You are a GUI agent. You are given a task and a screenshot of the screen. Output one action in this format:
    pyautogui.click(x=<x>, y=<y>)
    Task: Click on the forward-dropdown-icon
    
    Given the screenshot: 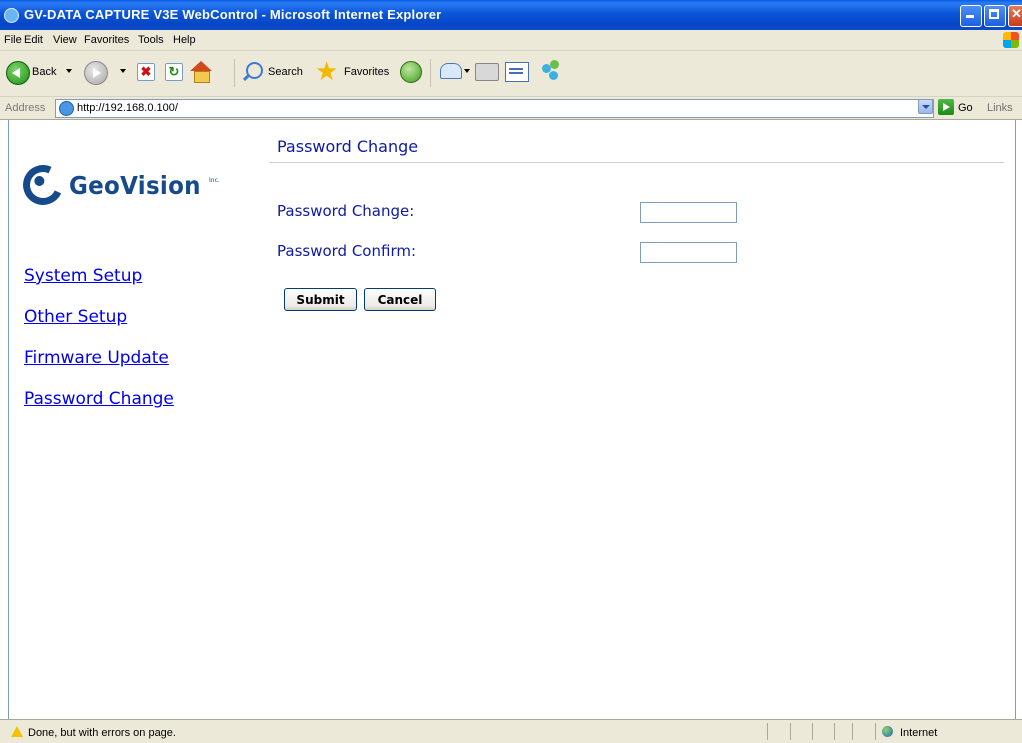 What is the action you would take?
    pyautogui.click(x=123, y=71)
    